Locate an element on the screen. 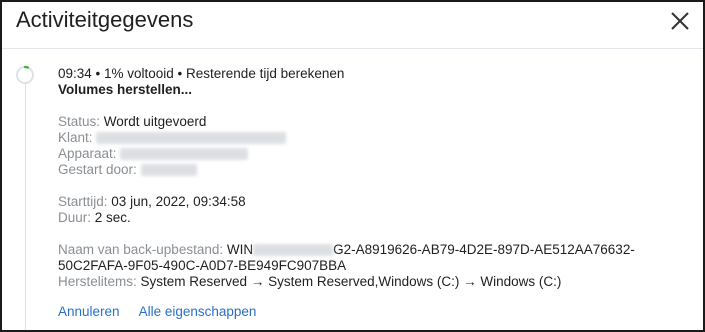 The height and width of the screenshot is (332, 705). backup-file-label: Naam van back-upbestand: is located at coordinates (141, 249).